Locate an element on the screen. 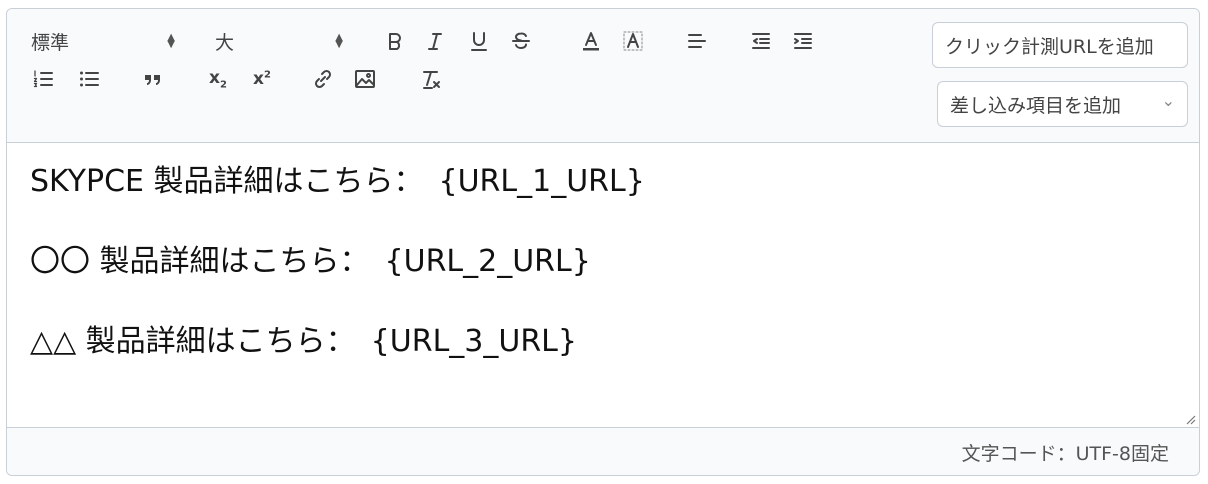 The width and height of the screenshot is (1208, 484). strike-button is located at coordinates (521, 41).